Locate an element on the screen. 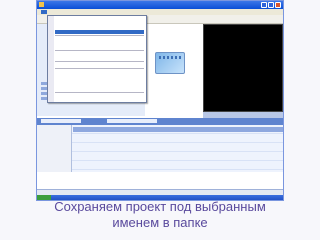  maximize-icon is located at coordinates (271, 5).